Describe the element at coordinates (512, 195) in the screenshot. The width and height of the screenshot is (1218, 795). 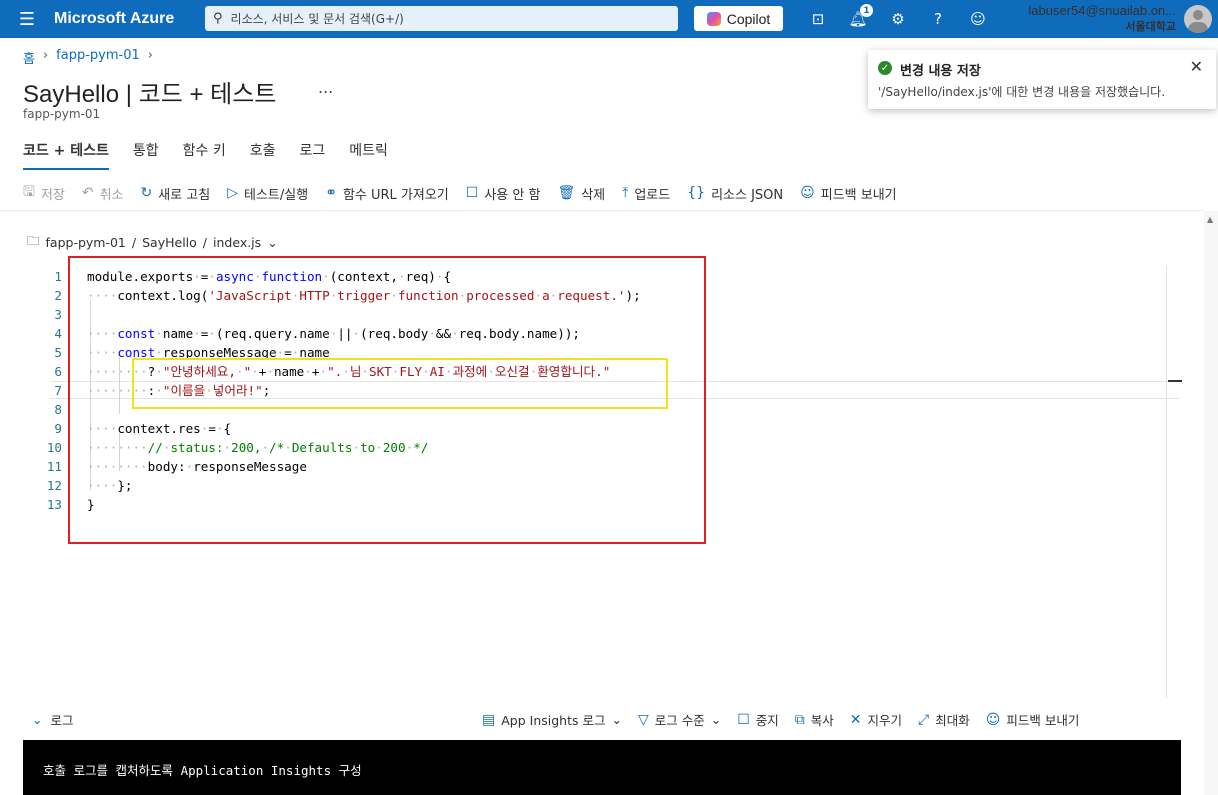
I see `disable-label: 사용 안 함` at that location.